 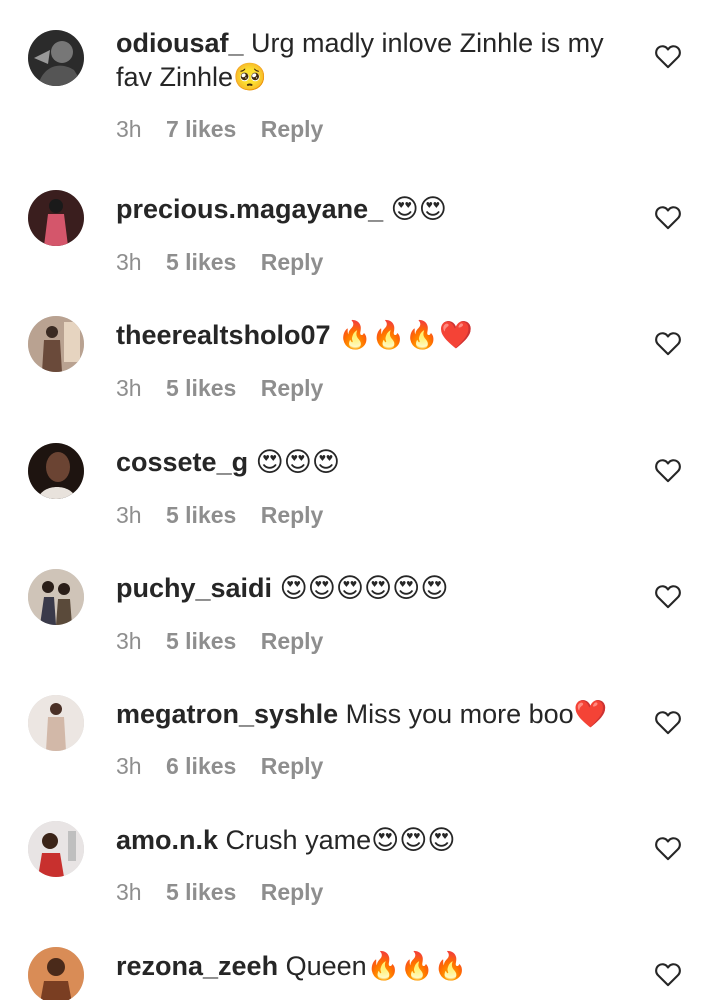 What do you see at coordinates (223, 335) in the screenshot?
I see `comment-username: theerealtsholo07` at bounding box center [223, 335].